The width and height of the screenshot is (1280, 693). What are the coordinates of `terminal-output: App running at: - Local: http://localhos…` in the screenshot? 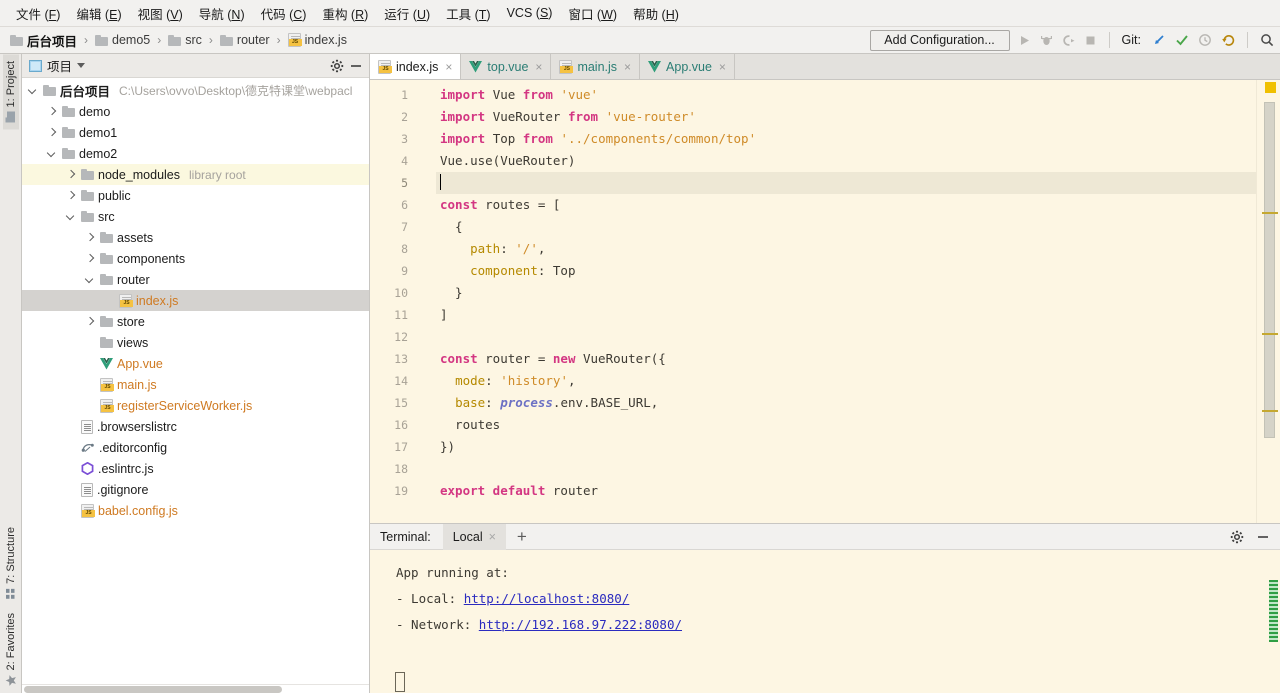 It's located at (825, 621).